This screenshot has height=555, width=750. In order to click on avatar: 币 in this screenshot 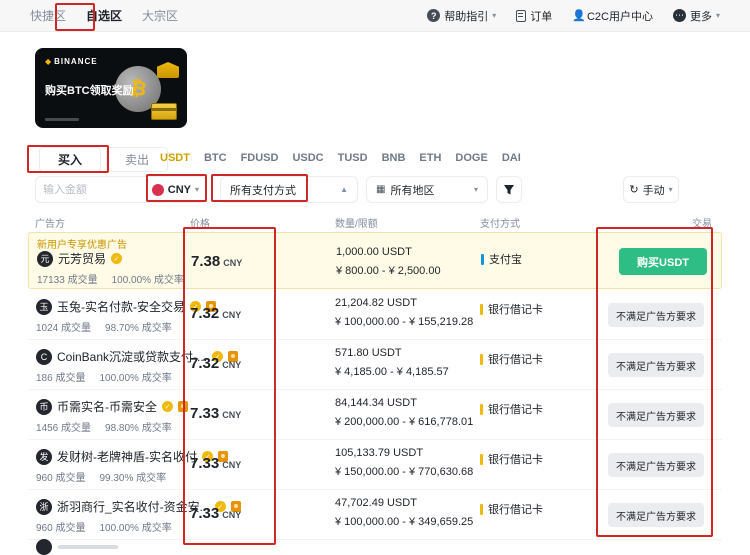, I will do `click(44, 406)`.